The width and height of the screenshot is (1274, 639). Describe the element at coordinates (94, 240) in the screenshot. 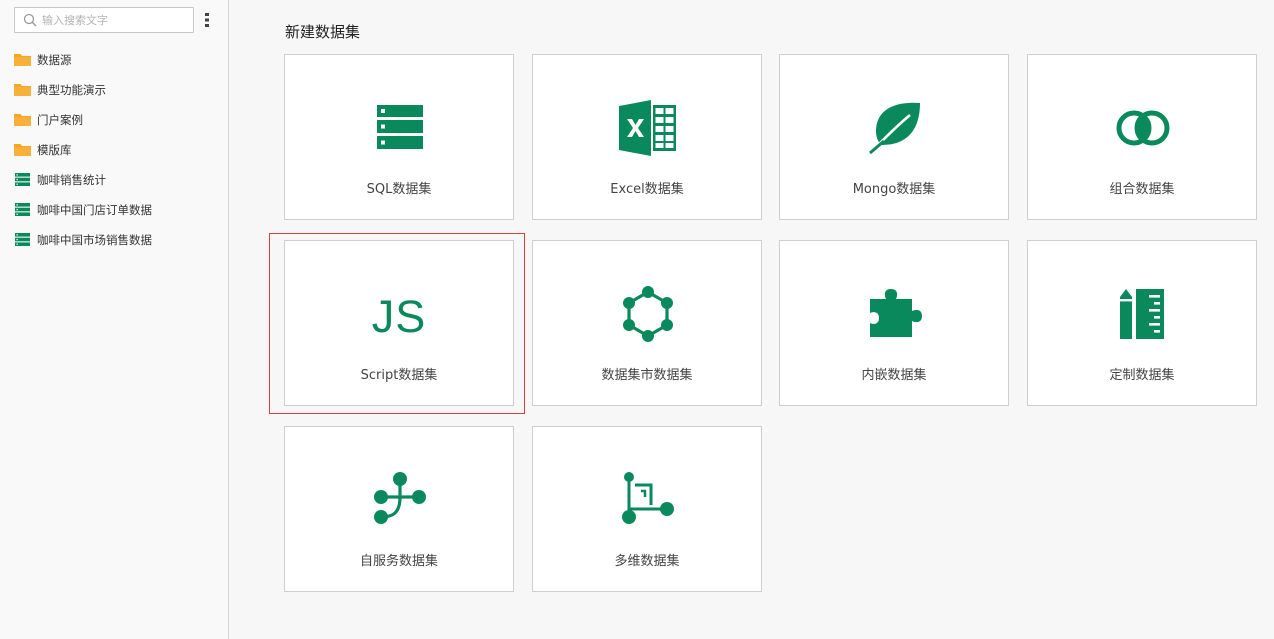

I see `tree-item-label: 咖啡中国市场销售数据` at that location.